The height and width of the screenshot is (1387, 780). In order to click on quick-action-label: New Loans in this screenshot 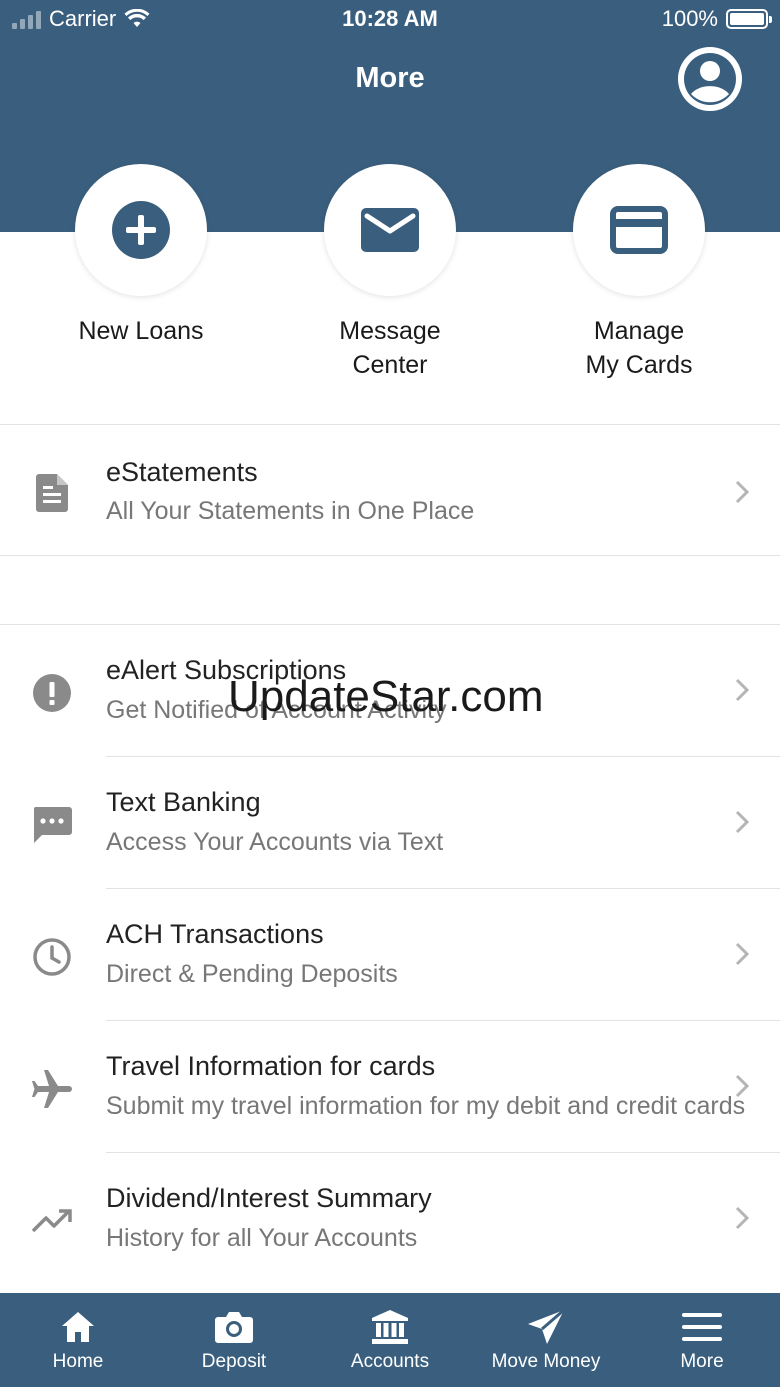, I will do `click(141, 331)`.